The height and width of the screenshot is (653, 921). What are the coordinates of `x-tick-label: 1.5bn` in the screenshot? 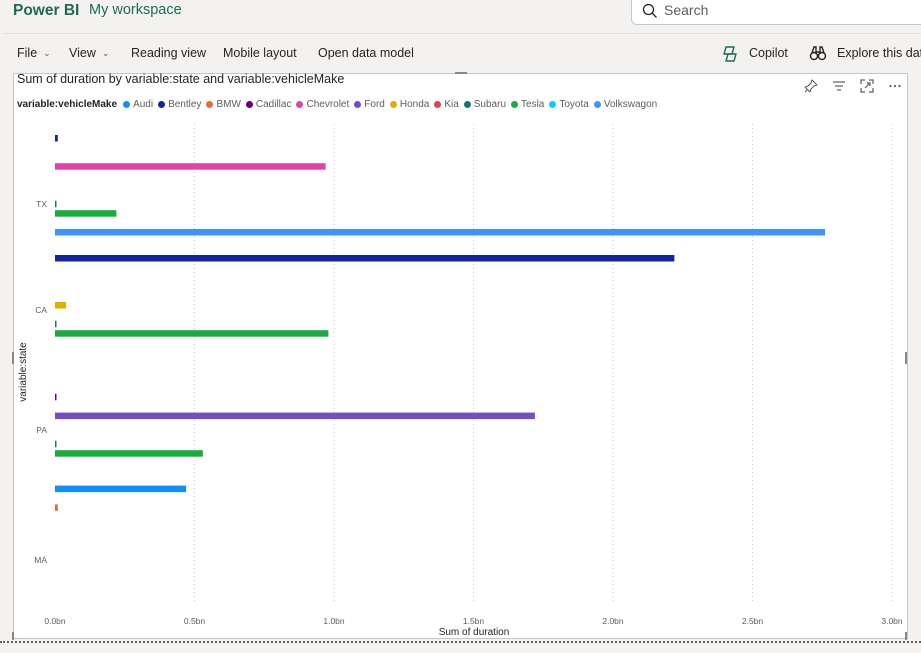 It's located at (474, 621).